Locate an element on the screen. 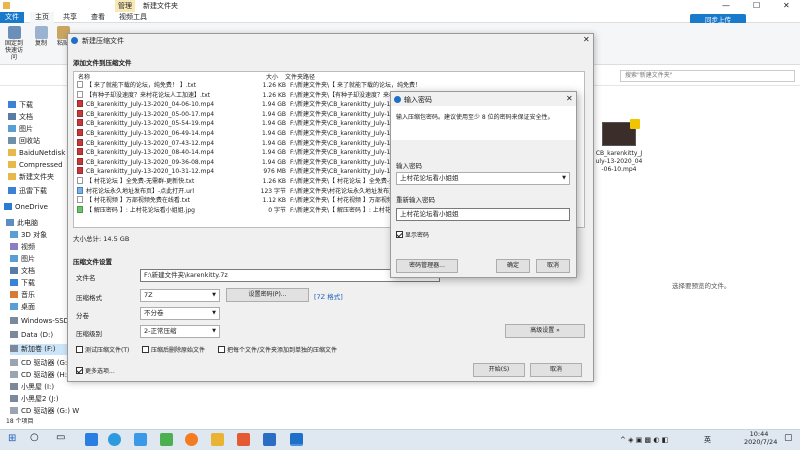 Image resolution: width=800 pixels, height=450 pixels. nav-item: 3D 对象 is located at coordinates (28, 235).